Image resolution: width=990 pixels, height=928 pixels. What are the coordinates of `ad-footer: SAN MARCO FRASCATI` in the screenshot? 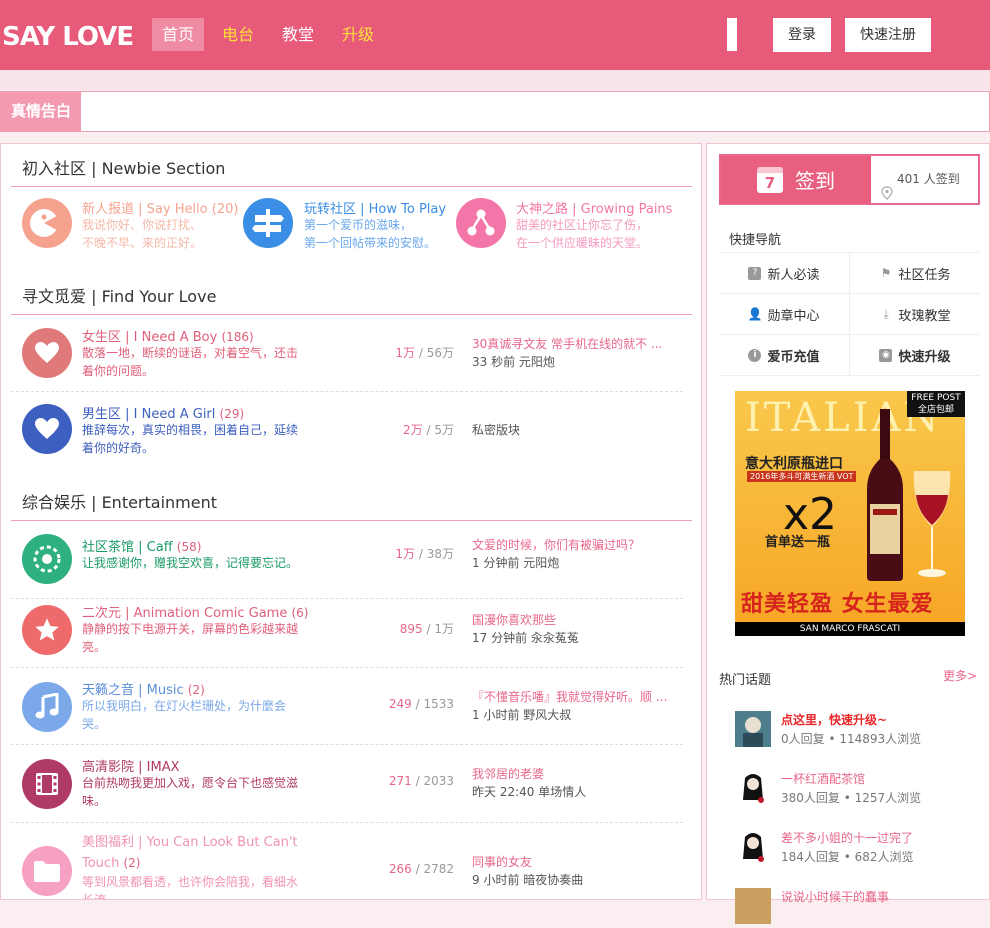 It's located at (850, 629).